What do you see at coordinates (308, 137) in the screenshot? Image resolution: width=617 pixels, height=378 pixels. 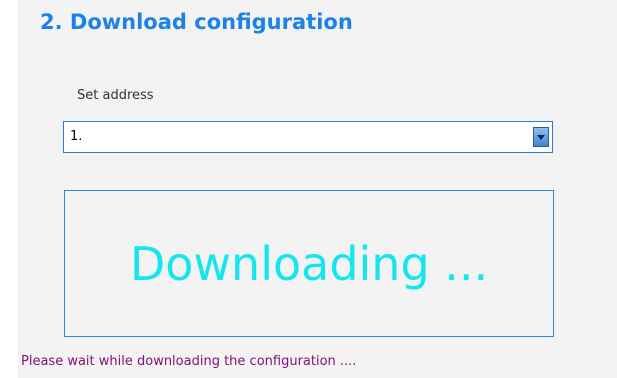 I see `address-dropdown: 1.` at bounding box center [308, 137].